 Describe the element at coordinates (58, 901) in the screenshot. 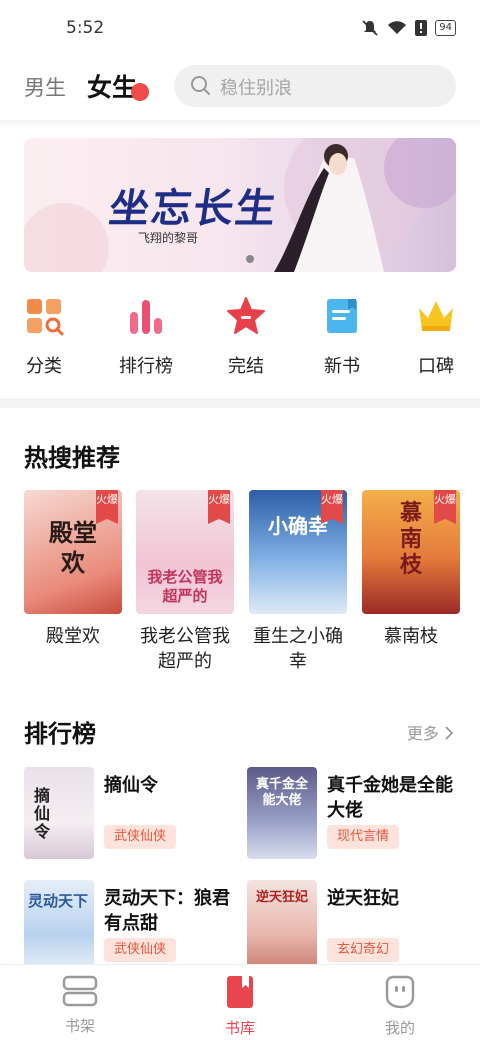

I see `cover-title: 灵动天下` at that location.